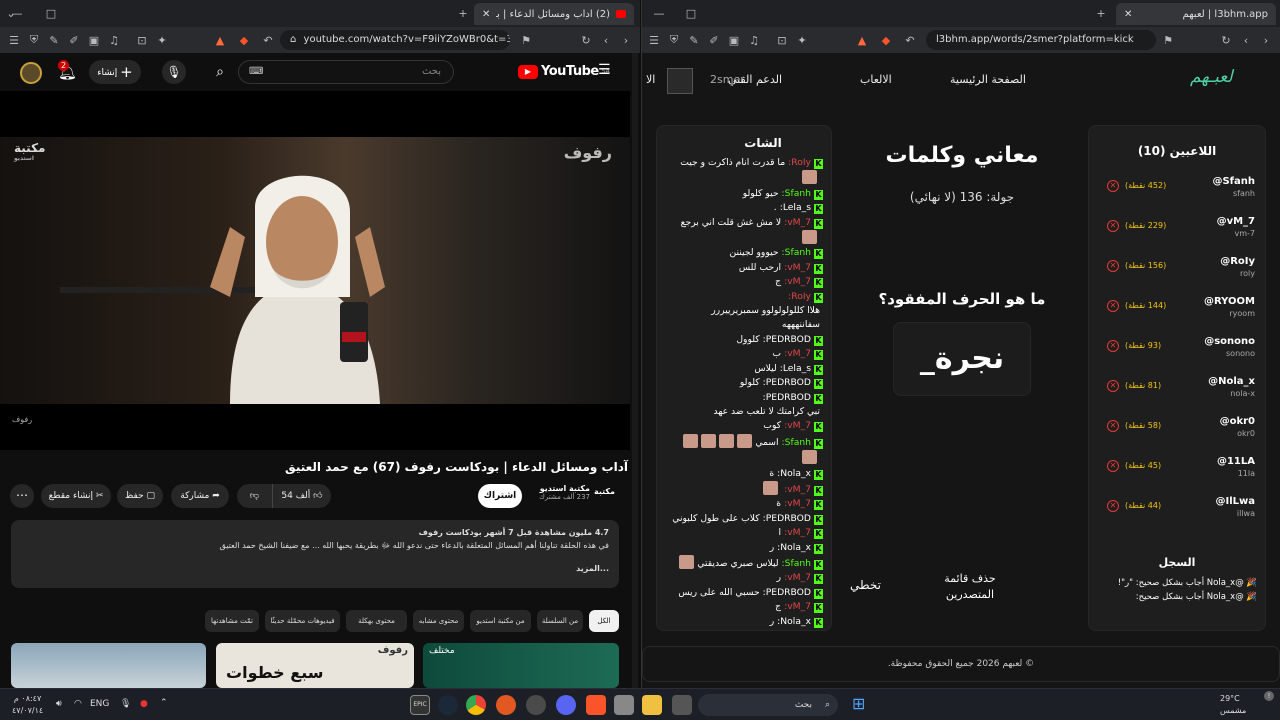 This screenshot has width=1280, height=720. What do you see at coordinates (554, 14) in the screenshot?
I see `tab-youtube: ✕ (2) آداب ومسائل الدعاء | بودكاست` at bounding box center [554, 14].